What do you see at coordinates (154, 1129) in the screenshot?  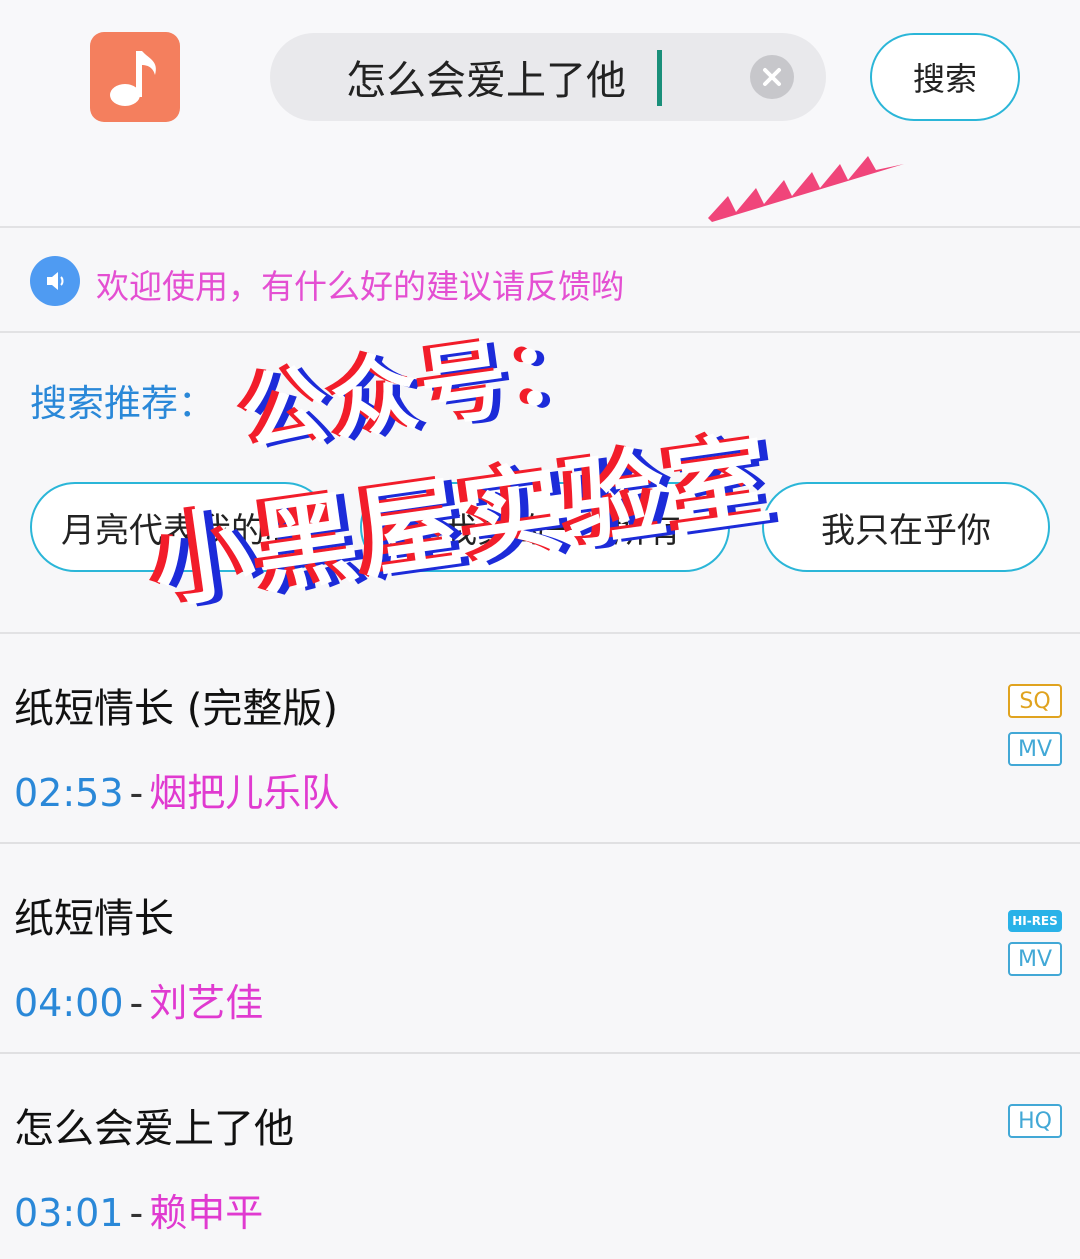 I see `song-title: 怎么会爱上了他` at bounding box center [154, 1129].